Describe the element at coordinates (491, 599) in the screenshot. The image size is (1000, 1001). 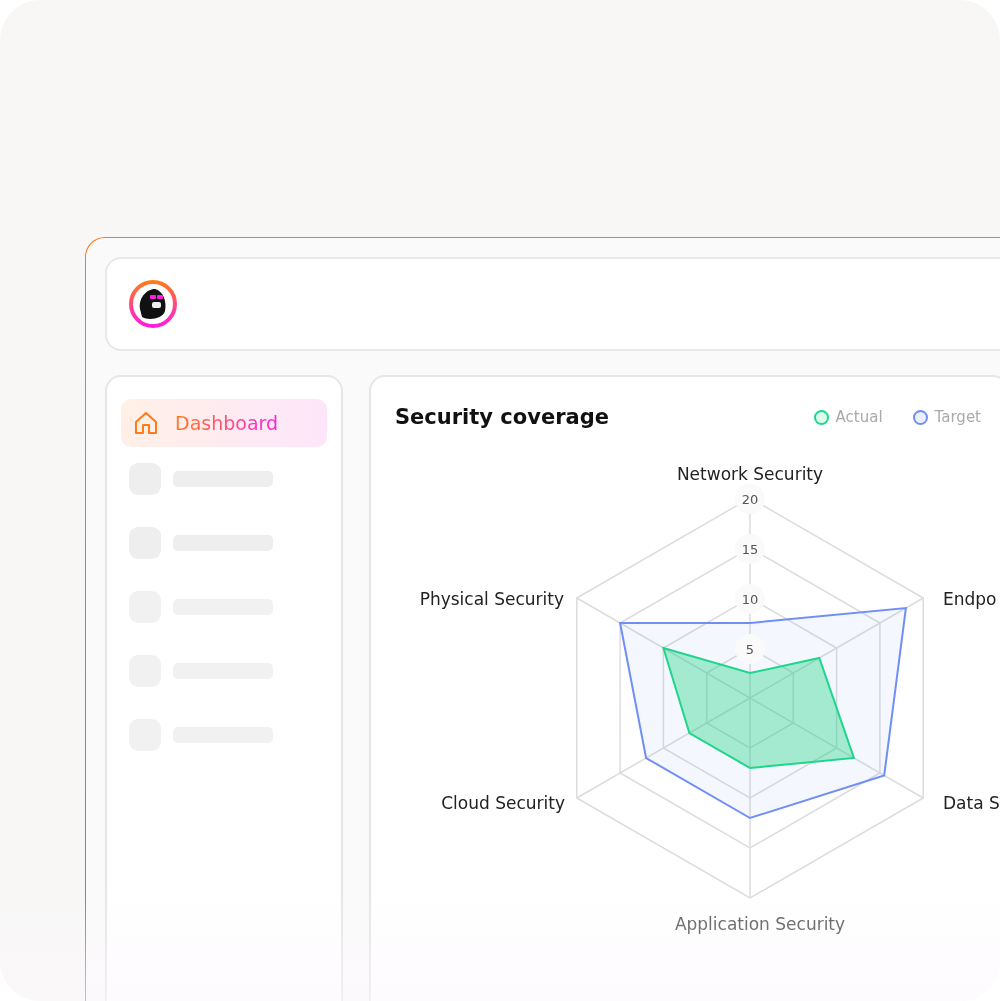
I see `axis-label: Physical Security` at that location.